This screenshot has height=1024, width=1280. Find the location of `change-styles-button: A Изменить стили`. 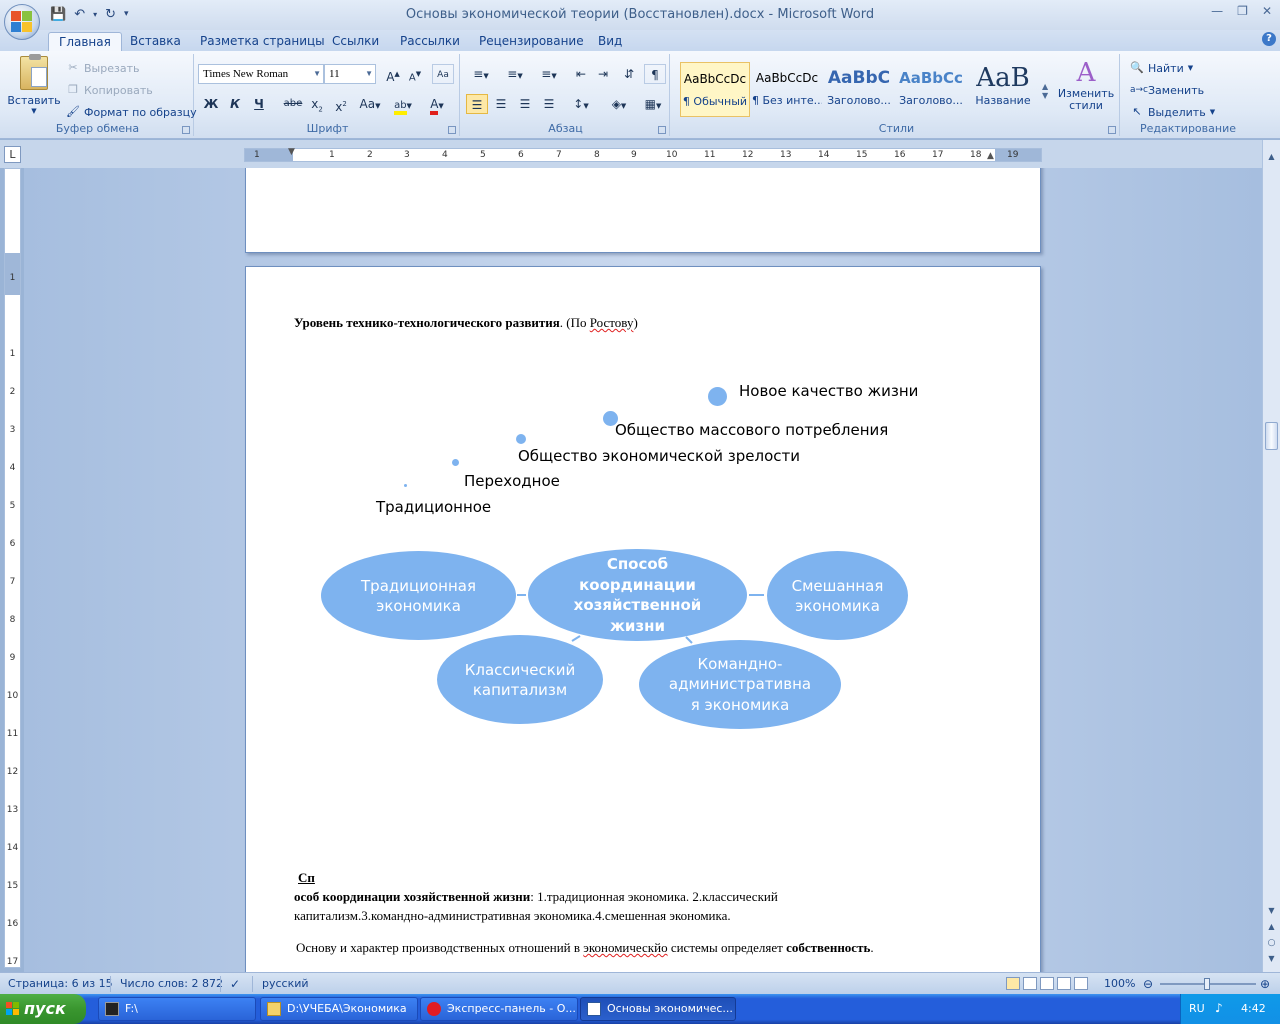

change-styles-button: A Изменить стили is located at coordinates (1086, 85).